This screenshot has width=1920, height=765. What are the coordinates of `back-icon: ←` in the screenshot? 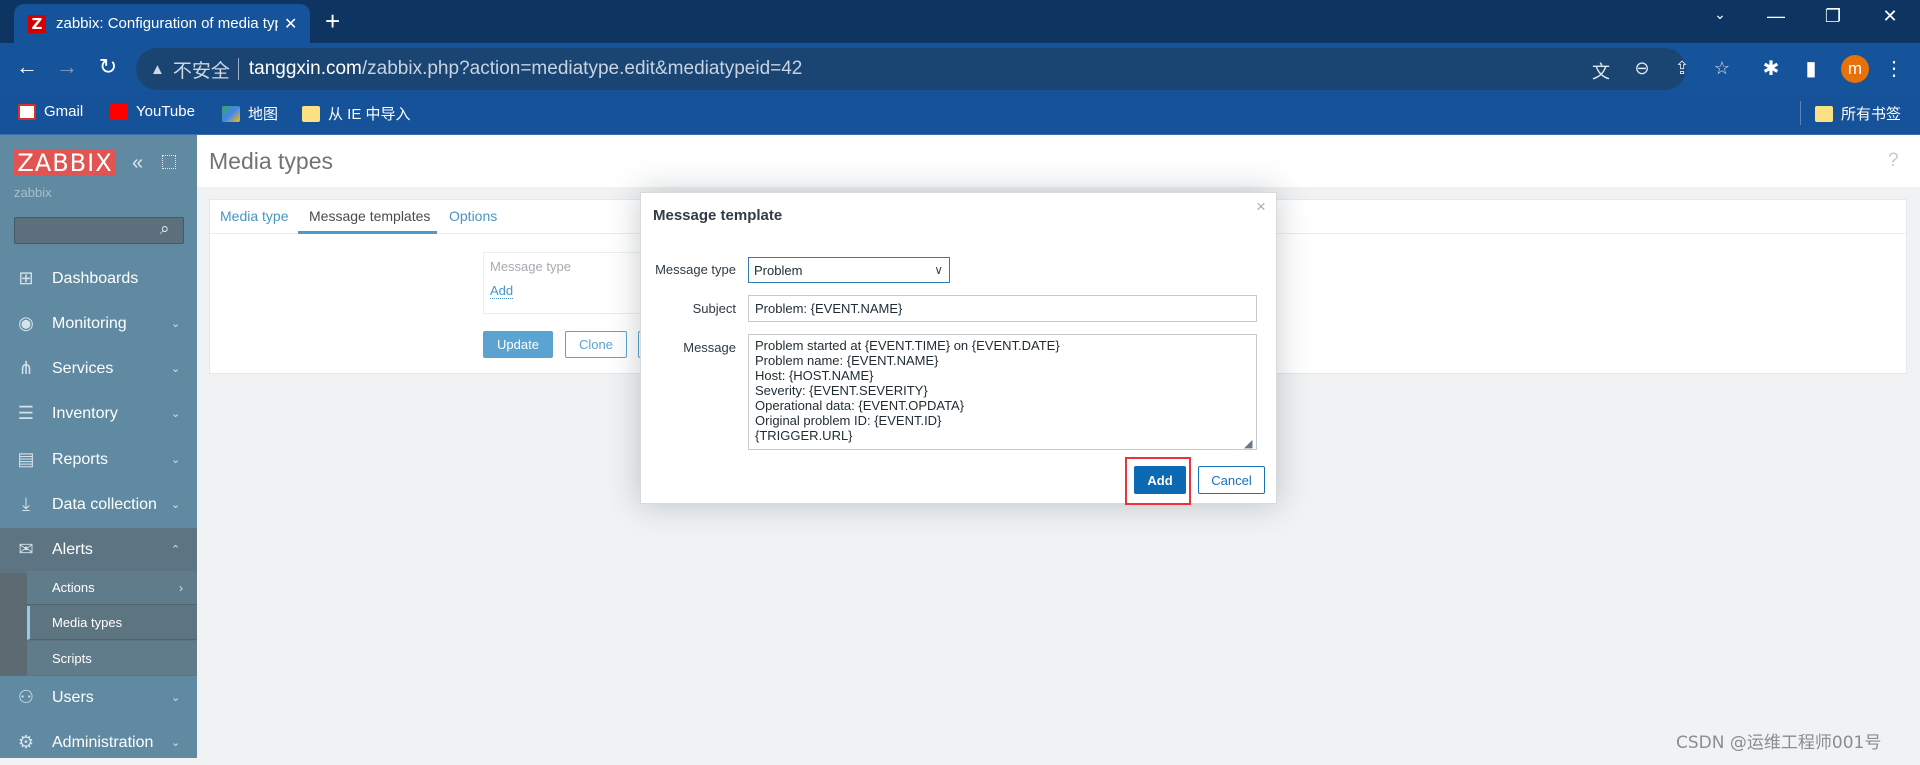 It's located at (27, 67).